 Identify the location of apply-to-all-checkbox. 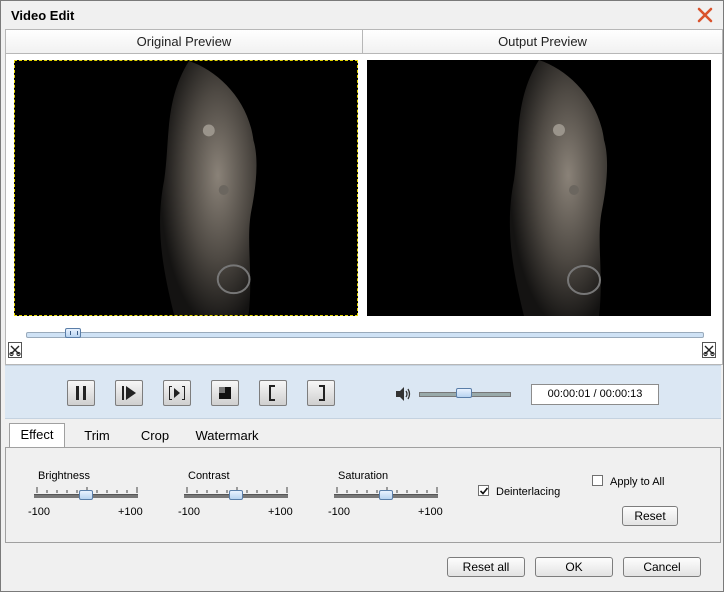
(597, 480).